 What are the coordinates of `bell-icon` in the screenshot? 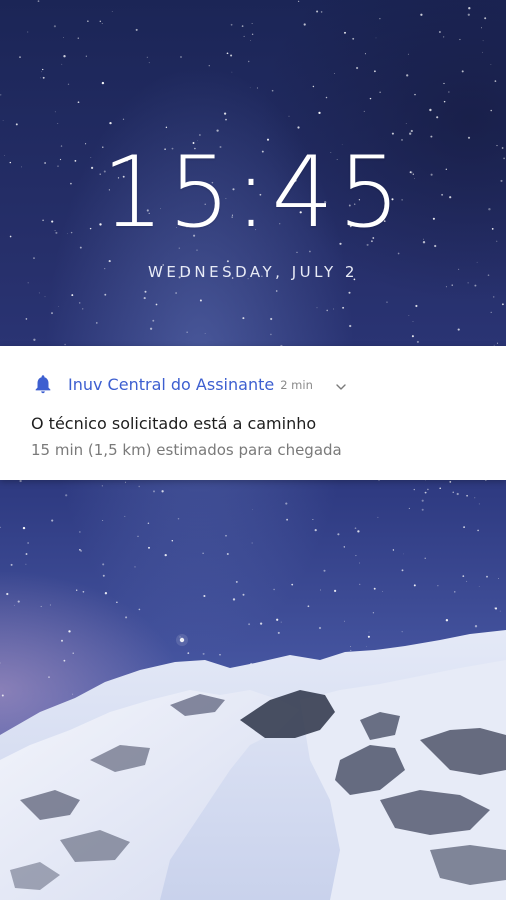 It's located at (43, 384).